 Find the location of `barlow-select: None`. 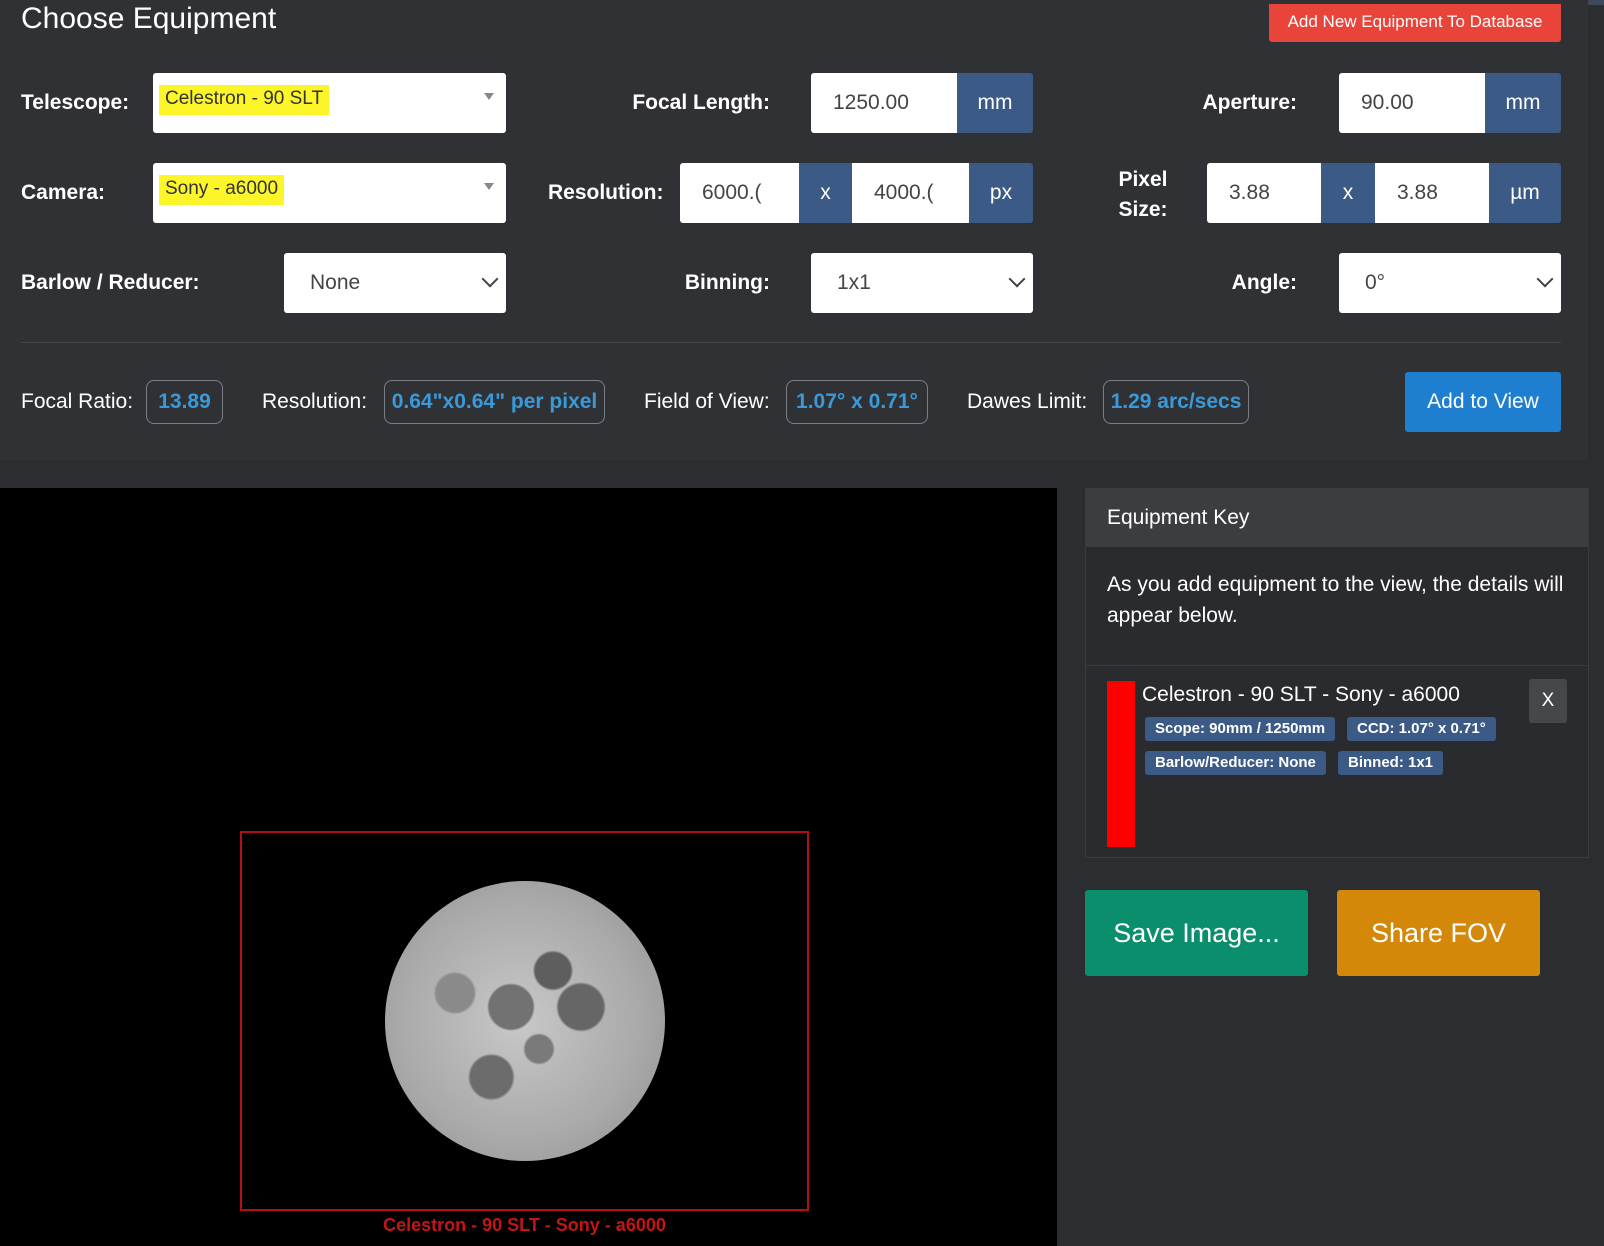

barlow-select: None is located at coordinates (395, 283).